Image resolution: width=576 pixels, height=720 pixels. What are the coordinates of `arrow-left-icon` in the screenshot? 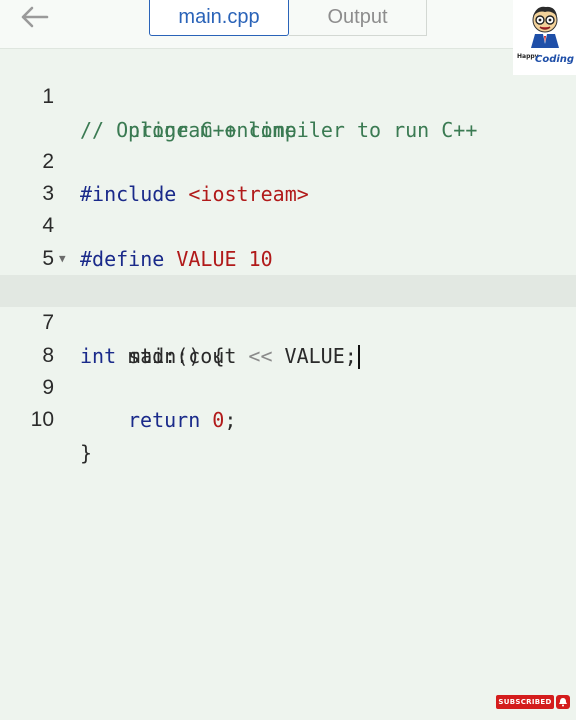 It's located at (35, 17).